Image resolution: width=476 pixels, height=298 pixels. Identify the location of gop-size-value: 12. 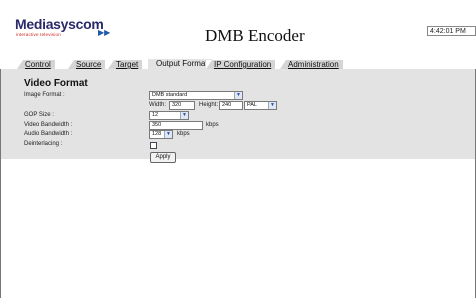
(155, 115).